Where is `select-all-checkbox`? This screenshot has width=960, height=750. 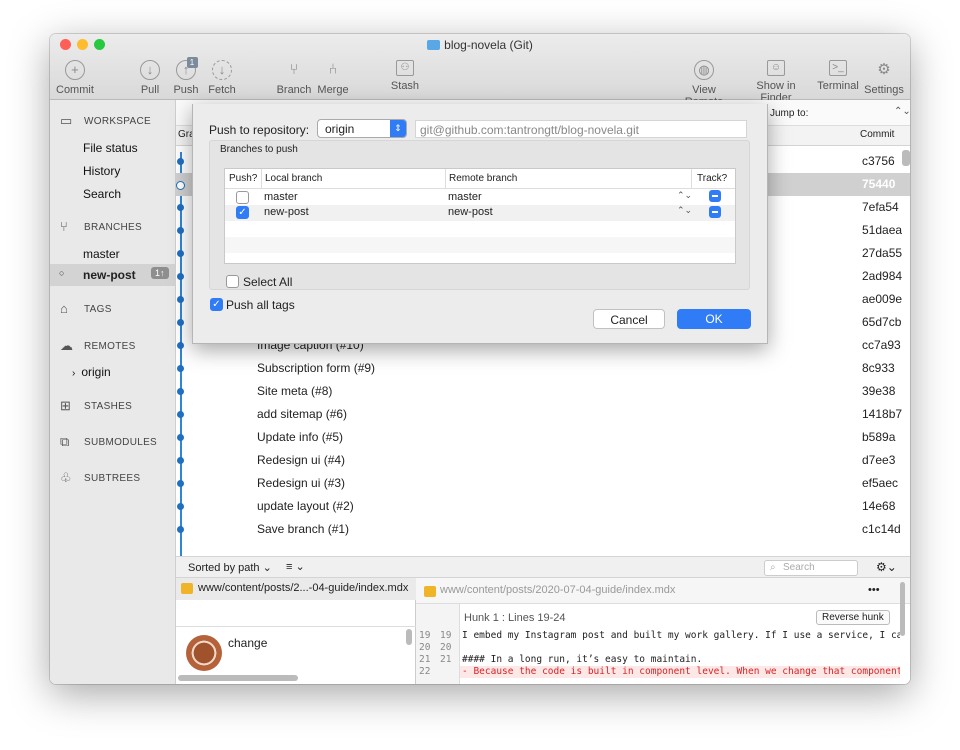
select-all-checkbox is located at coordinates (232, 281).